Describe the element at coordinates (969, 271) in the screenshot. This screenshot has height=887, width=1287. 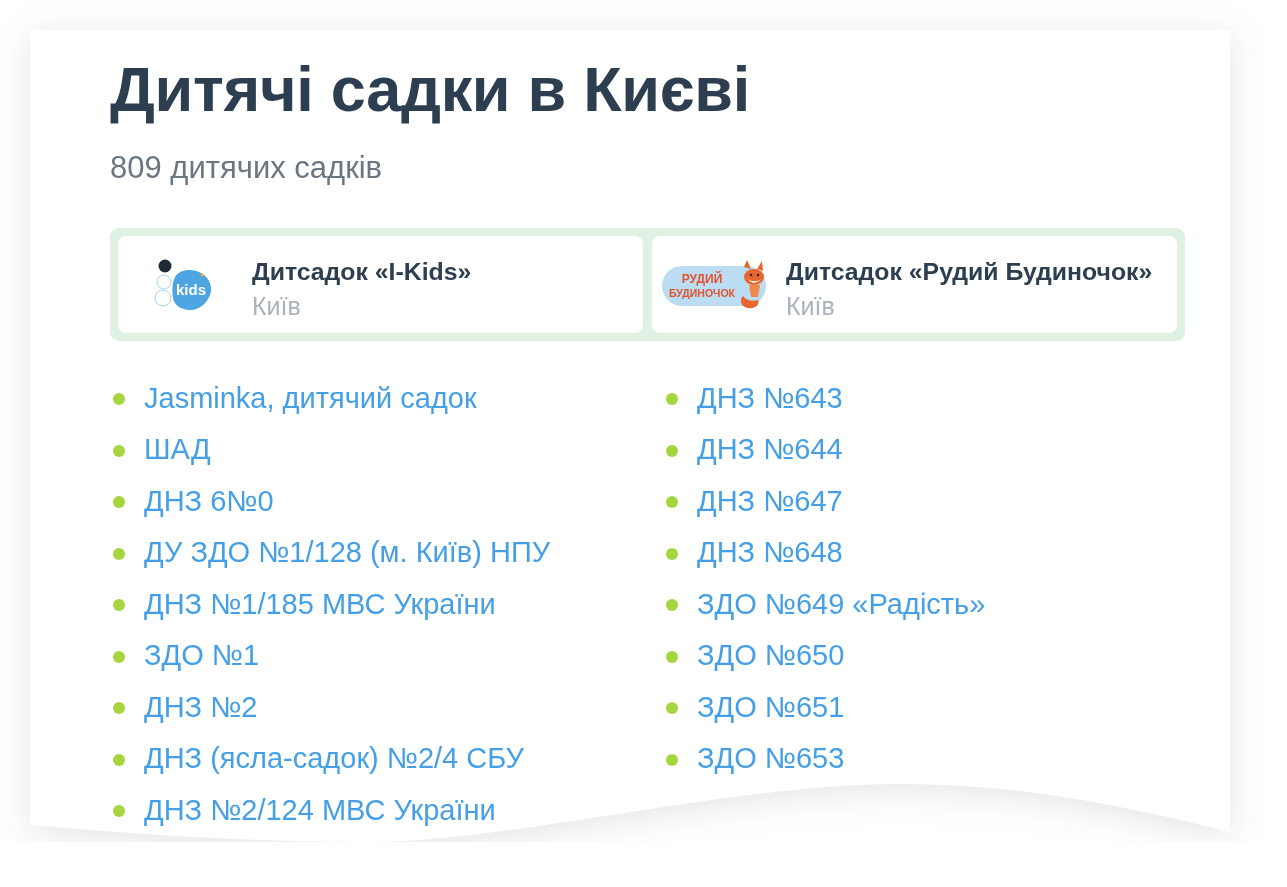
I see `kindergarten-name: Дитсадок «Рудий Будиночок»` at that location.